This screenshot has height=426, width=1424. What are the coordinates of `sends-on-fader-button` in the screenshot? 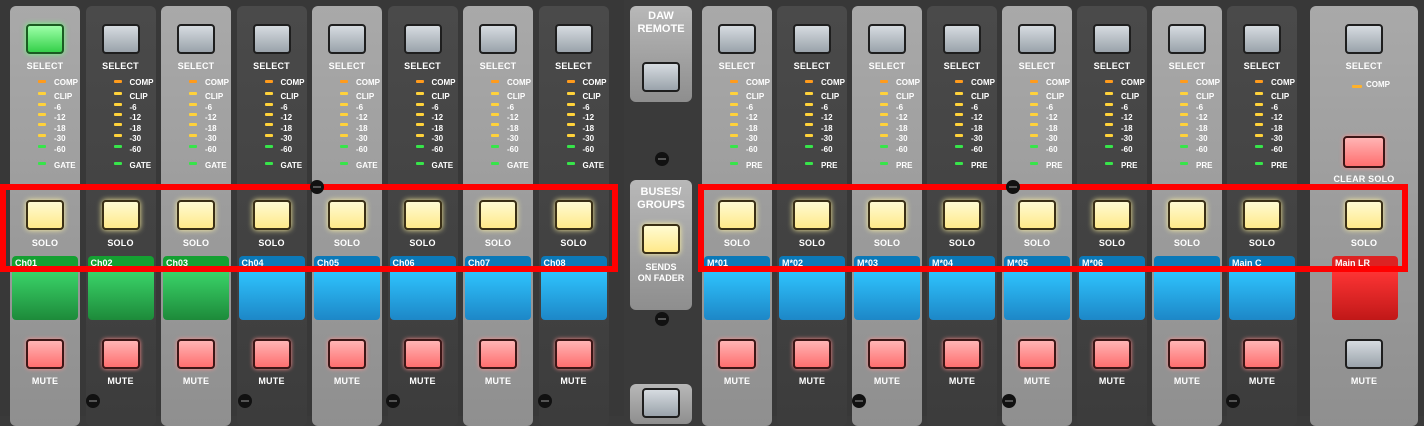 It's located at (661, 239).